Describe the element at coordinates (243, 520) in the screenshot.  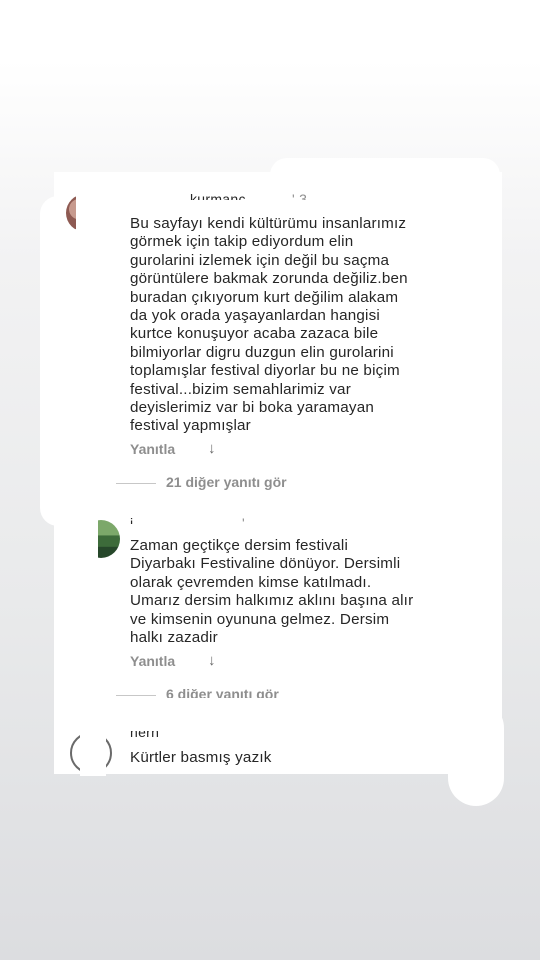
I see `comment-time: '` at that location.